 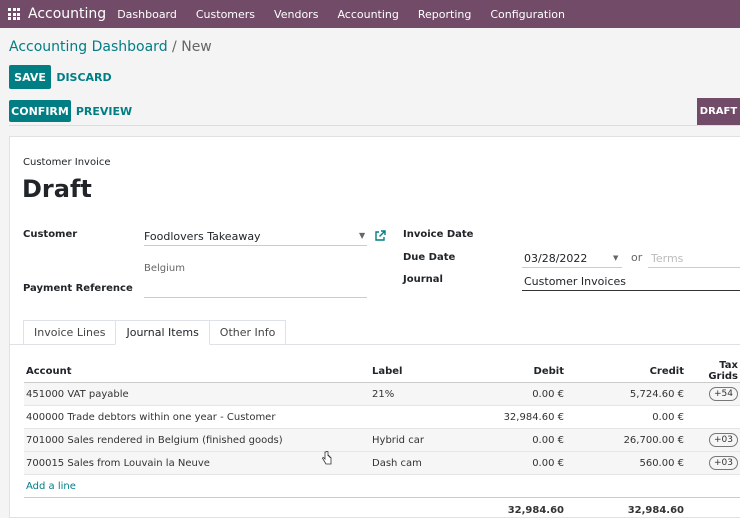 I want to click on or-text: or, so click(x=637, y=257).